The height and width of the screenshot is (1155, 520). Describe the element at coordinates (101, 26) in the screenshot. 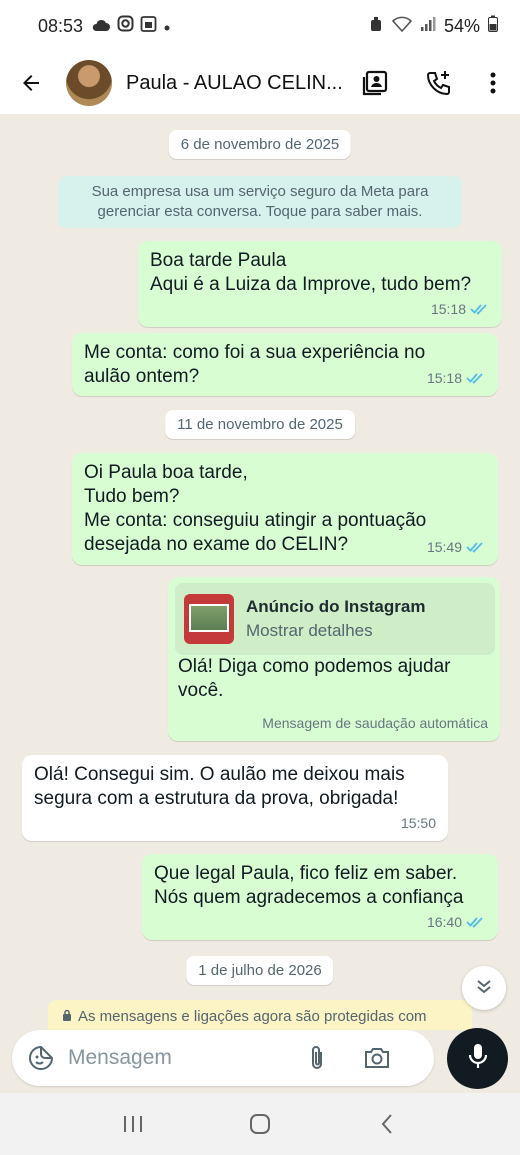

I see `cloud-icon` at that location.